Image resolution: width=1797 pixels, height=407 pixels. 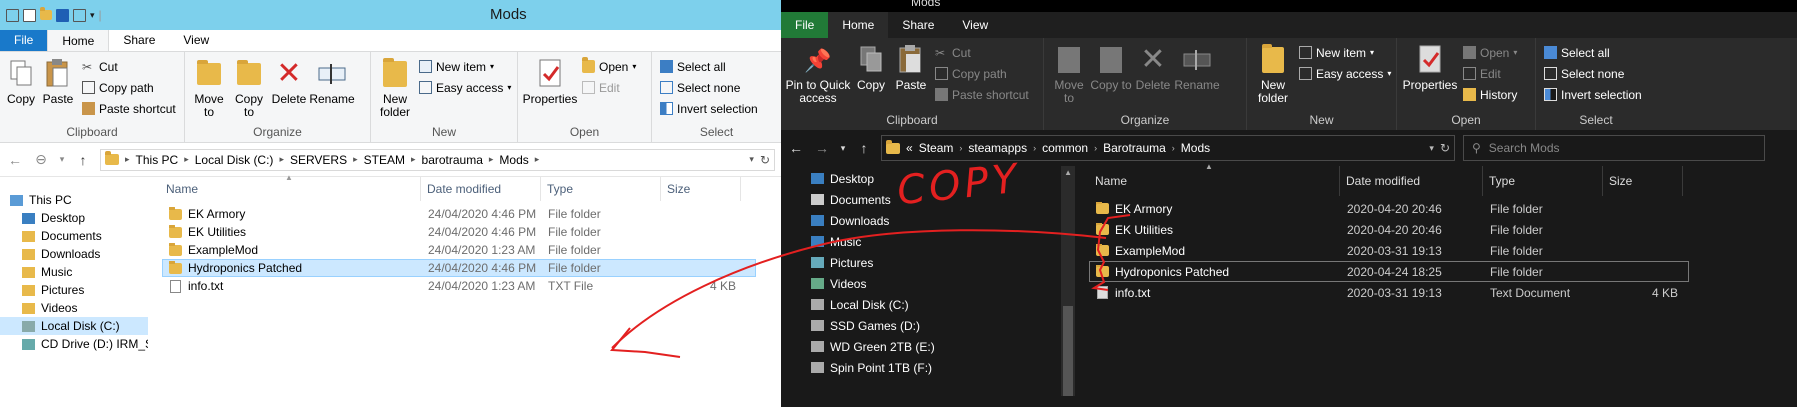 What do you see at coordinates (452, 160) in the screenshot?
I see `breadcrumb-barotrauma: barotrauma` at bounding box center [452, 160].